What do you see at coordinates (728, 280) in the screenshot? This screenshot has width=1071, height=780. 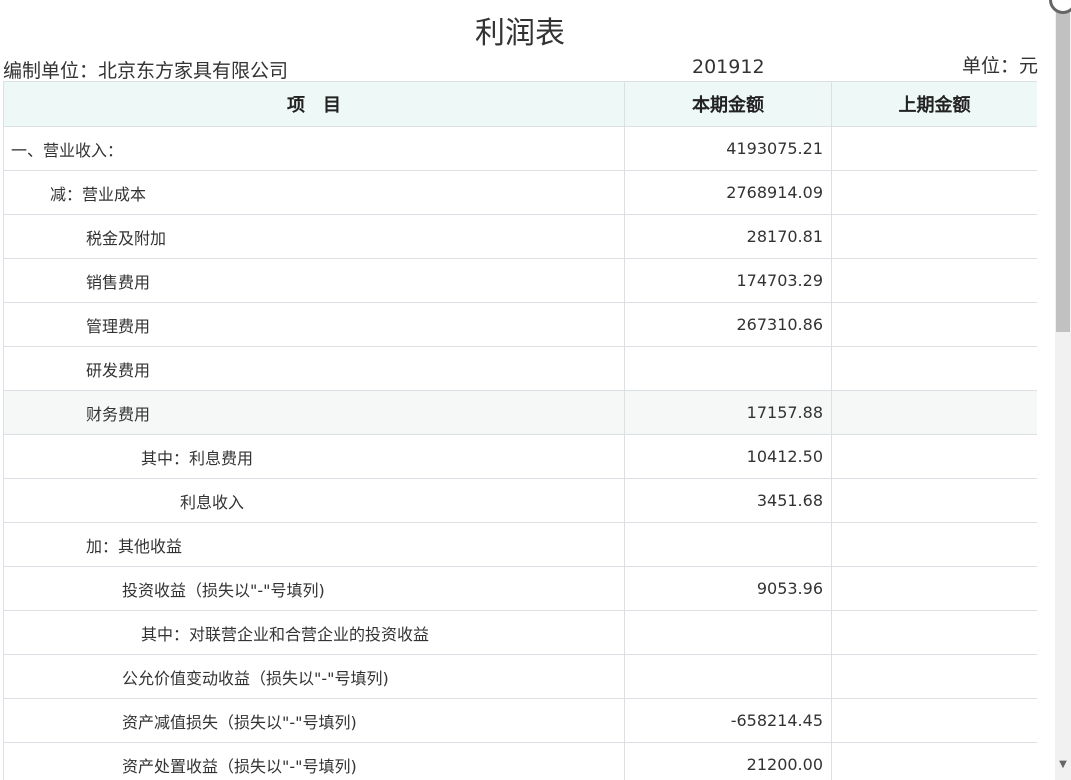 I see `current-amount-cell: 174703.29` at bounding box center [728, 280].